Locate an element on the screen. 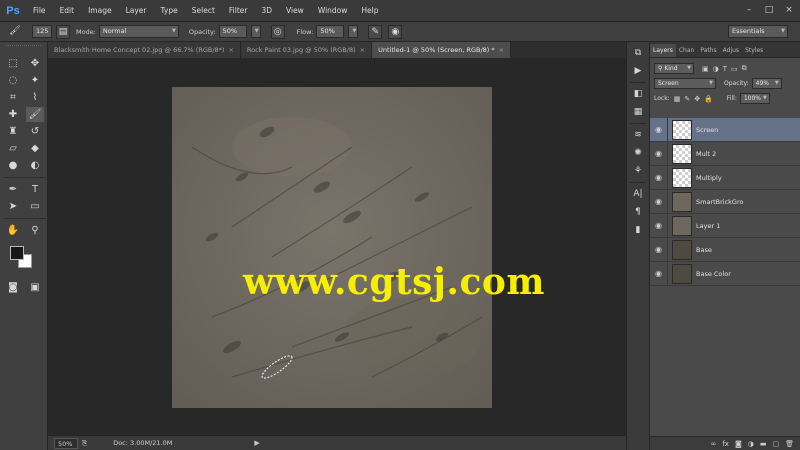 The width and height of the screenshot is (800, 450). lock-all-icon: 🔒 is located at coordinates (708, 99).